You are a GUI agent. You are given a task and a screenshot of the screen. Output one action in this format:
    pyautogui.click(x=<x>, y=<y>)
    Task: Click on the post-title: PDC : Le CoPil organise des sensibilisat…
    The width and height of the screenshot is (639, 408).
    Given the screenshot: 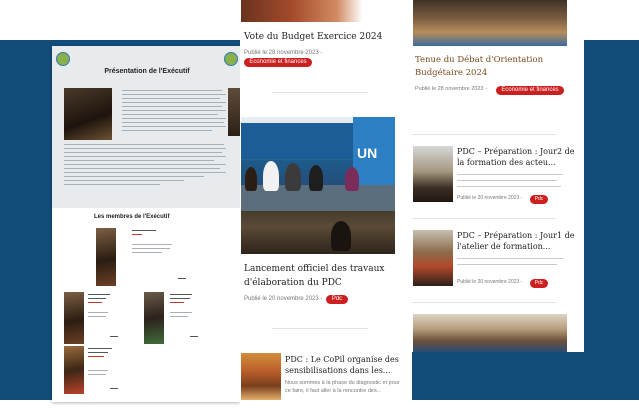 What is the action you would take?
    pyautogui.click(x=344, y=365)
    